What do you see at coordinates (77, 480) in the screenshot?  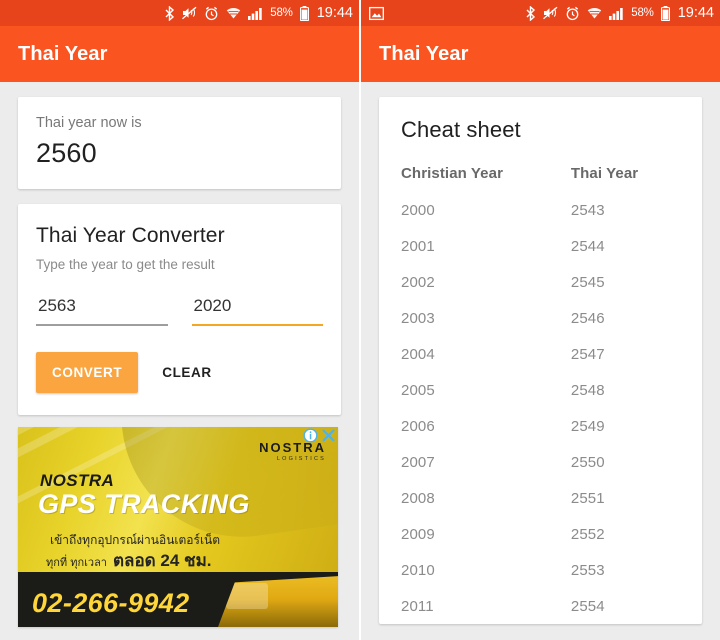 I see `ad-headline-1: NOSTRA` at bounding box center [77, 480].